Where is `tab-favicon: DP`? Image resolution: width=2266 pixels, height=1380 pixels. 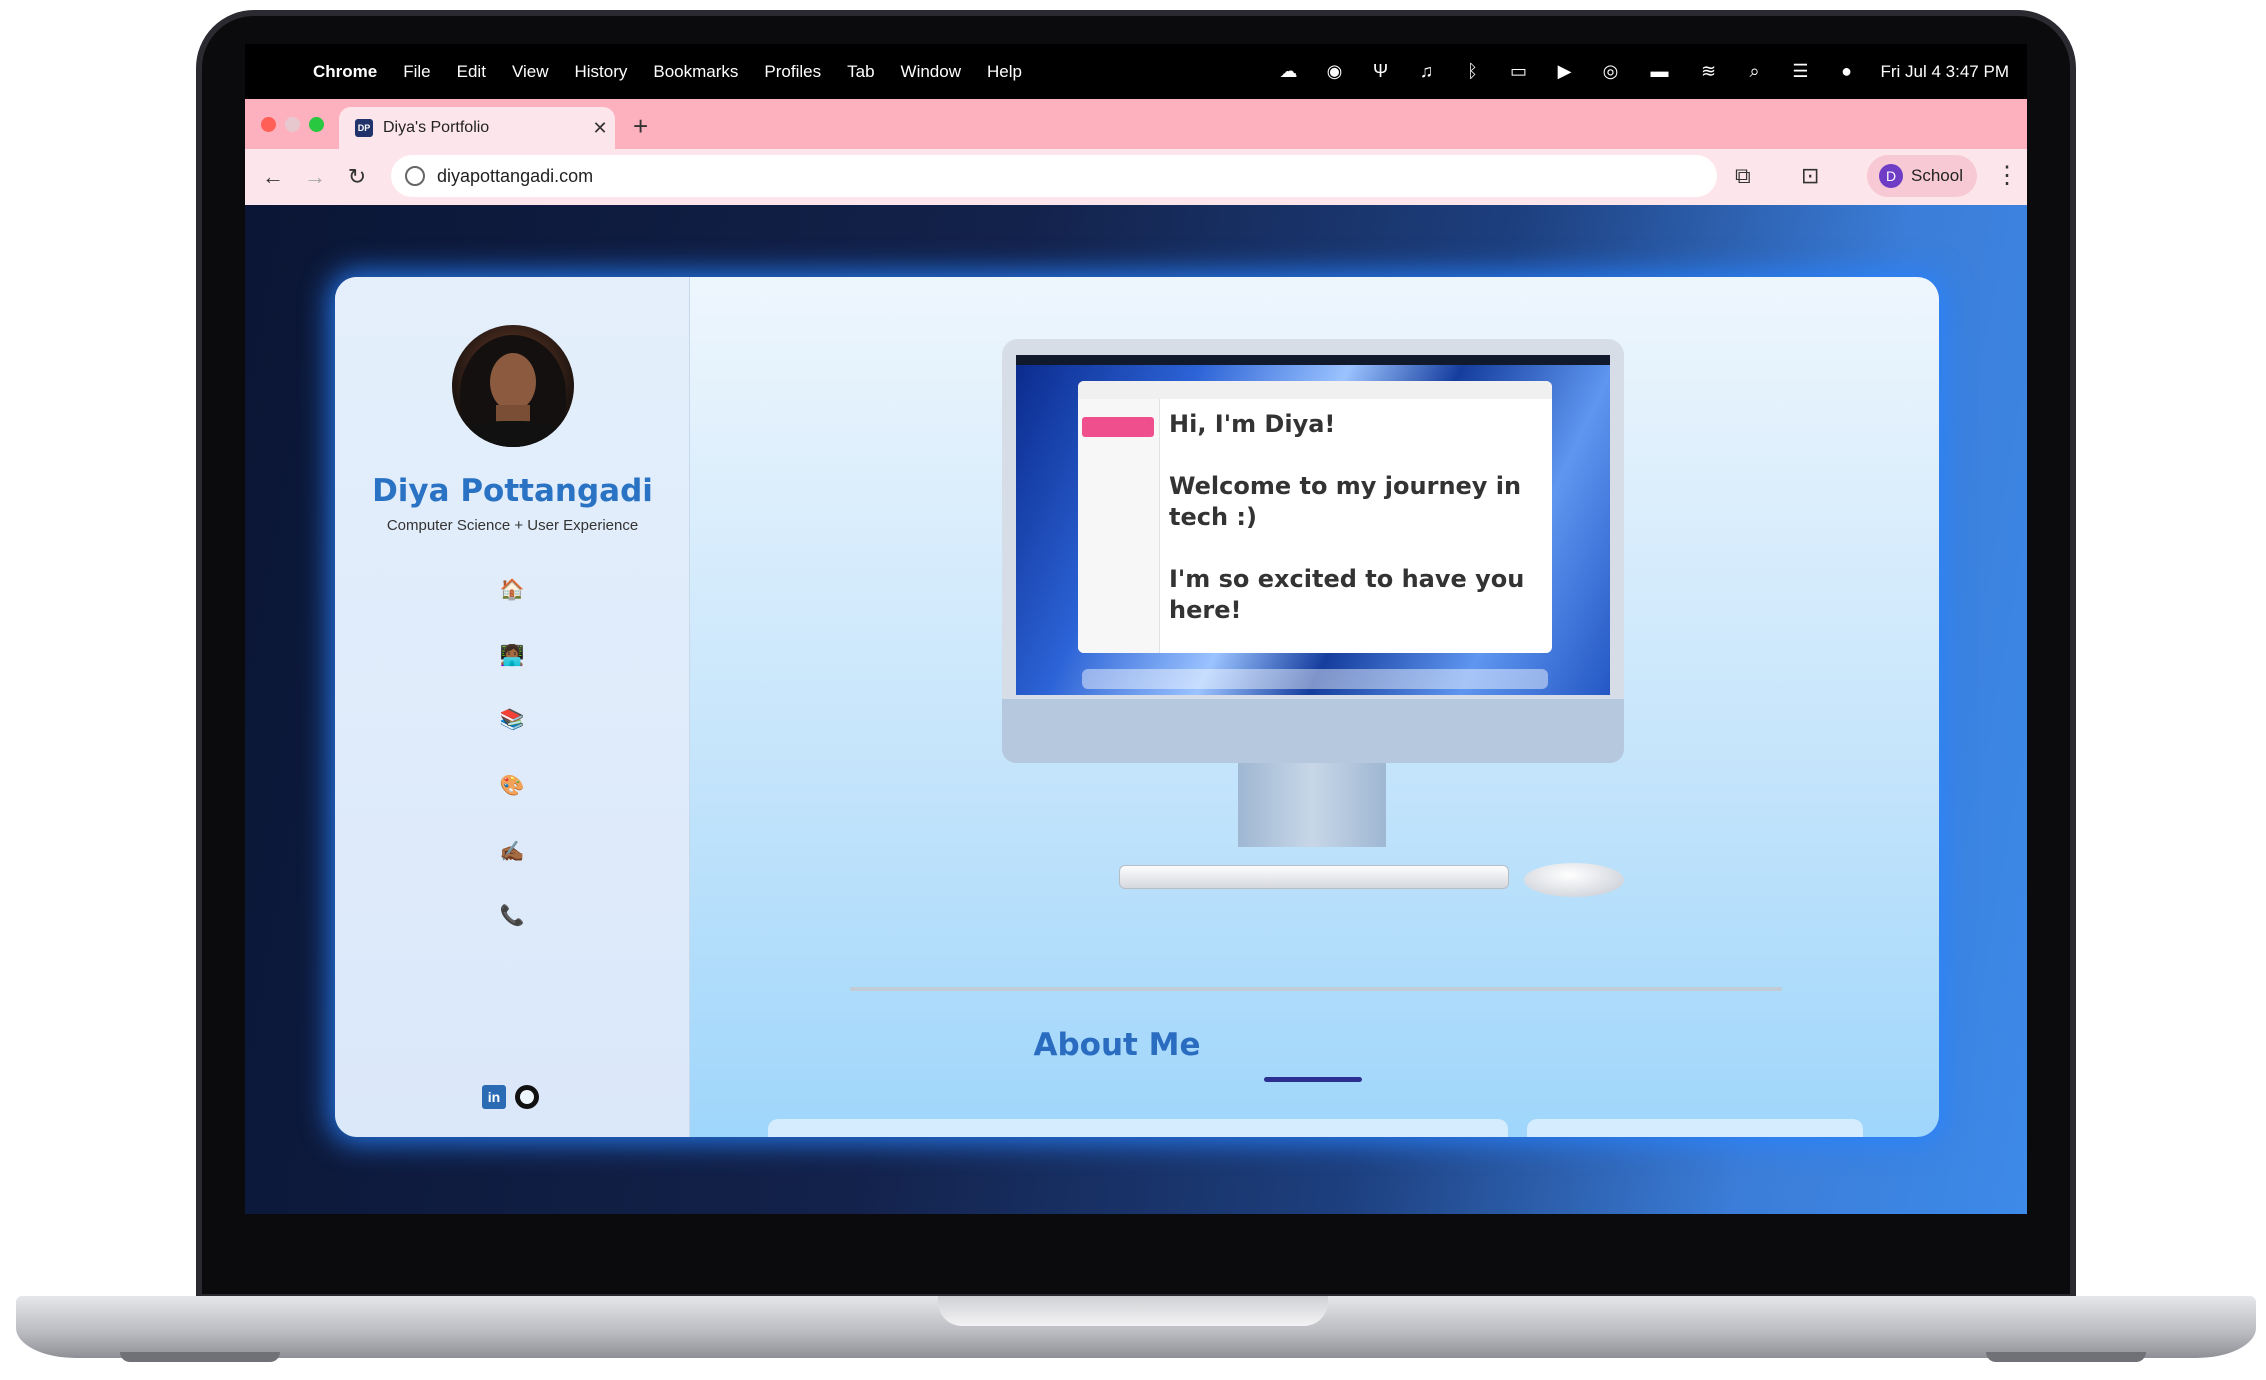
tab-favicon: DP is located at coordinates (364, 128).